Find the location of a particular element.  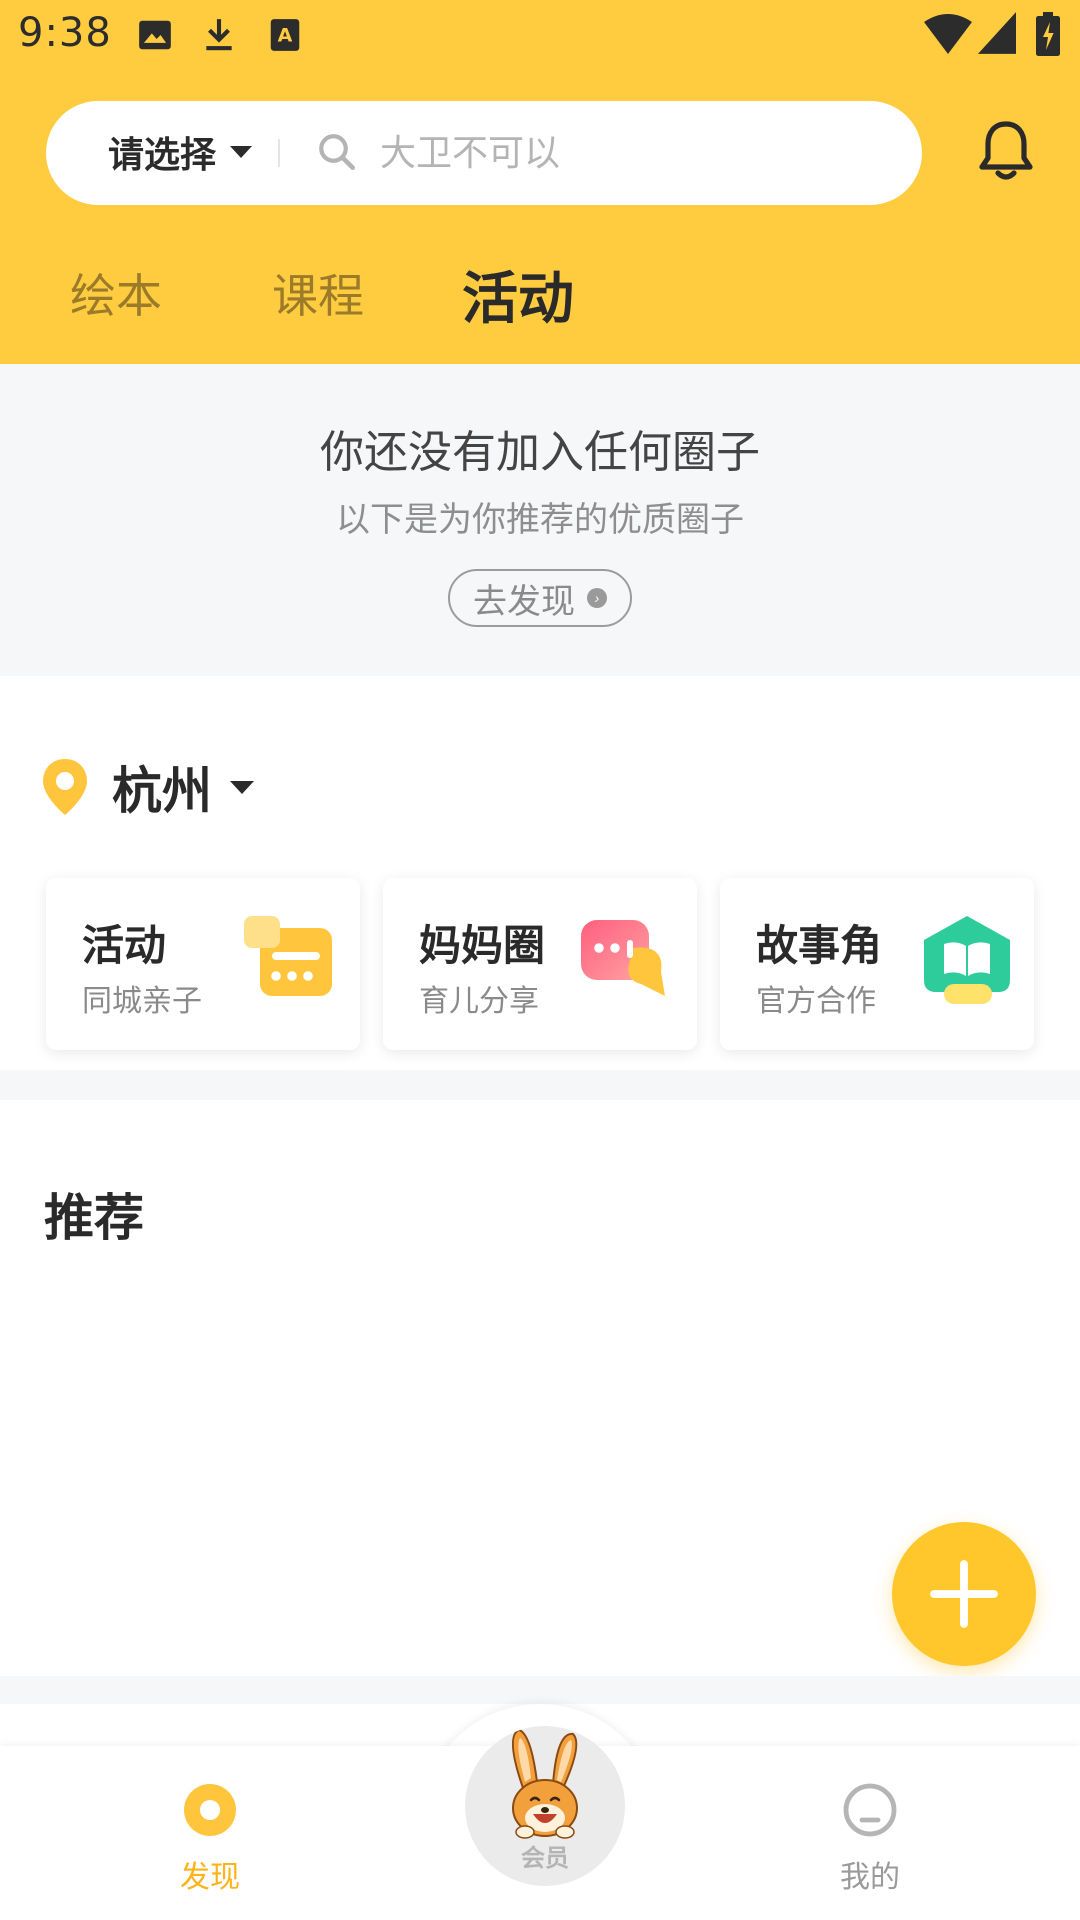

bell-icon is located at coordinates (1006, 151).